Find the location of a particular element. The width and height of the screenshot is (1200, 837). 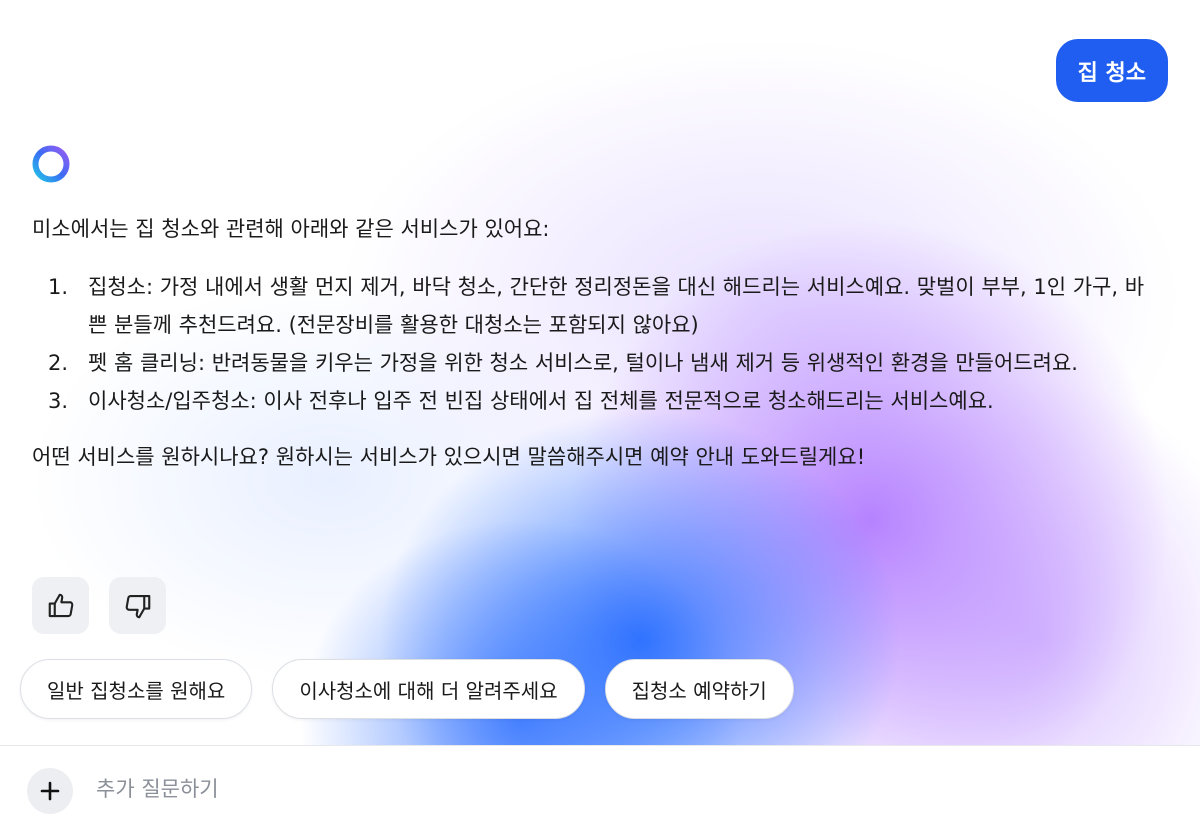

assistant-logo-icon is located at coordinates (51, 164).